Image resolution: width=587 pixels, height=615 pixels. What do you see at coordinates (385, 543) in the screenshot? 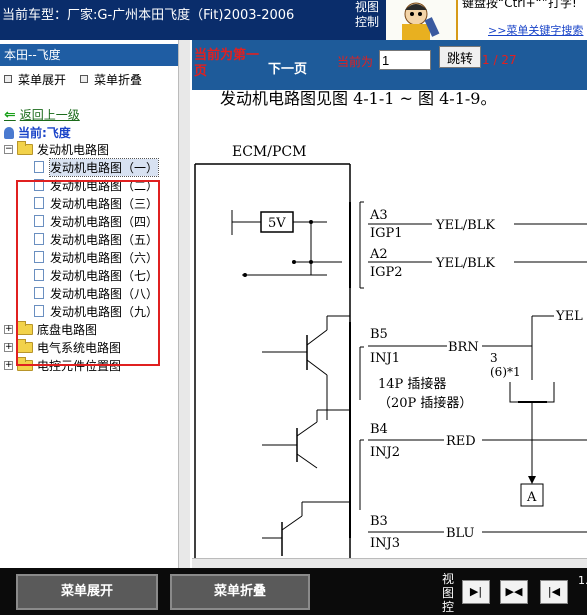
I see `pin-b3-name: INJ3` at bounding box center [385, 543].